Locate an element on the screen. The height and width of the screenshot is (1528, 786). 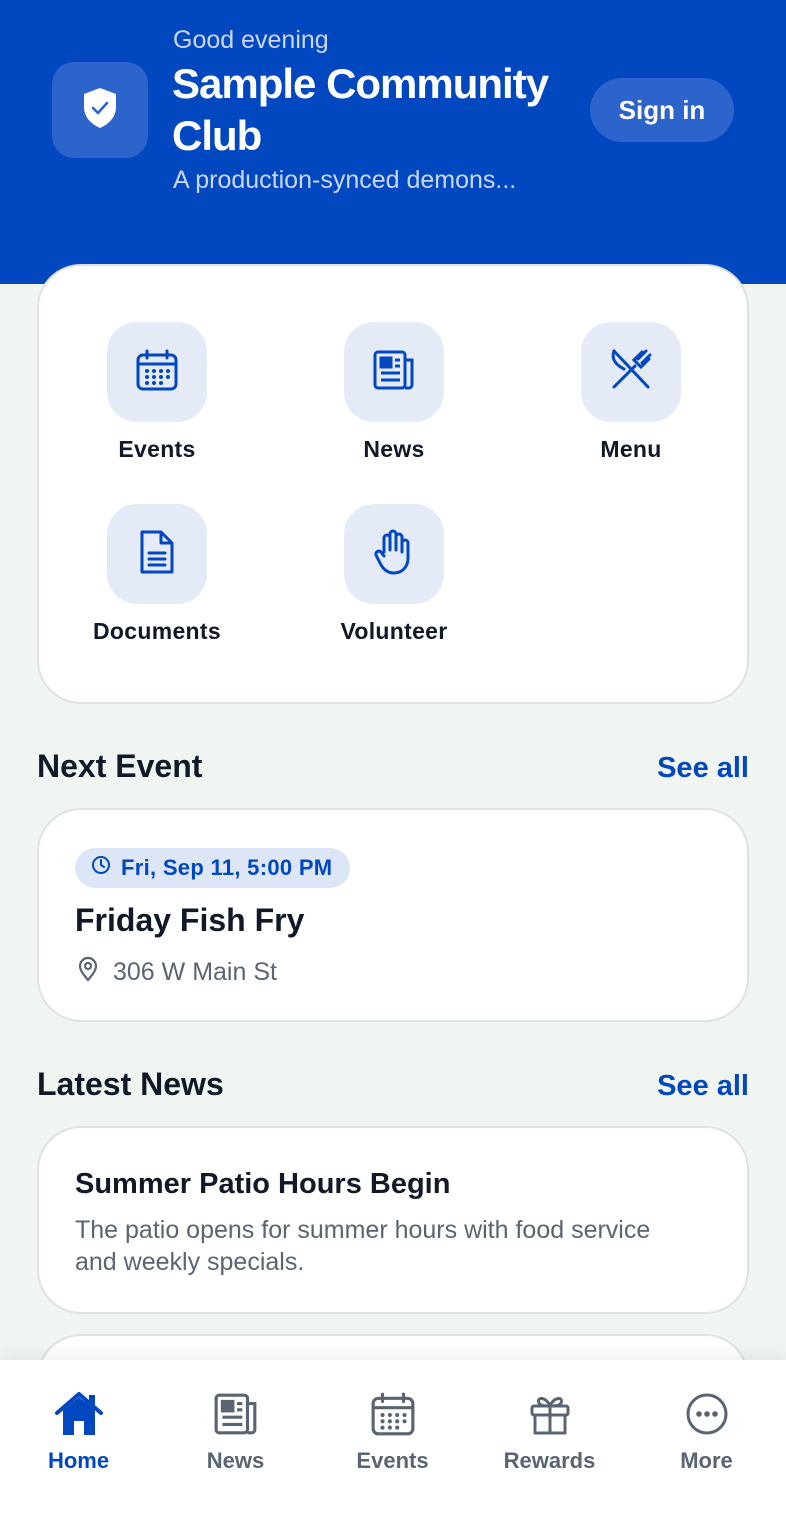
news-title: Summer Patio Hours Begin is located at coordinates (263, 1184).